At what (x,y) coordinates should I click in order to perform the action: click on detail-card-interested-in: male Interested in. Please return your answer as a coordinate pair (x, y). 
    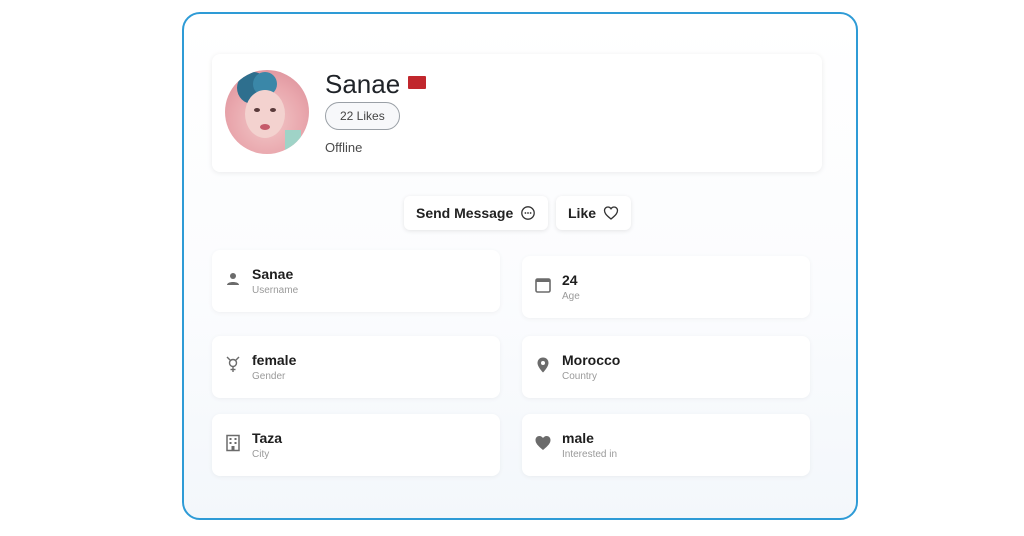
    Looking at the image, I should click on (666, 445).